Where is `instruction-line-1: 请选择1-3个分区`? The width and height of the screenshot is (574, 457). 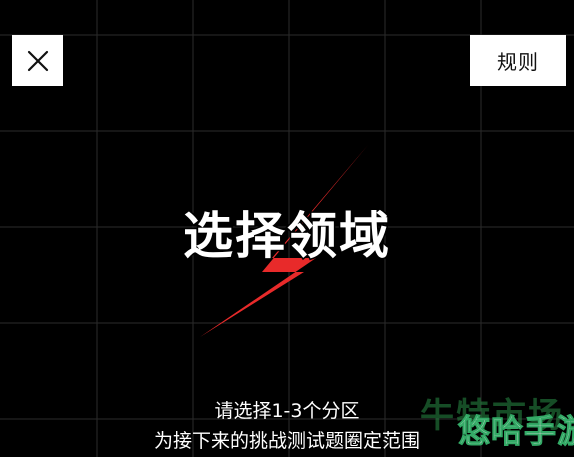 instruction-line-1: 请选择1-3个分区 is located at coordinates (287, 411).